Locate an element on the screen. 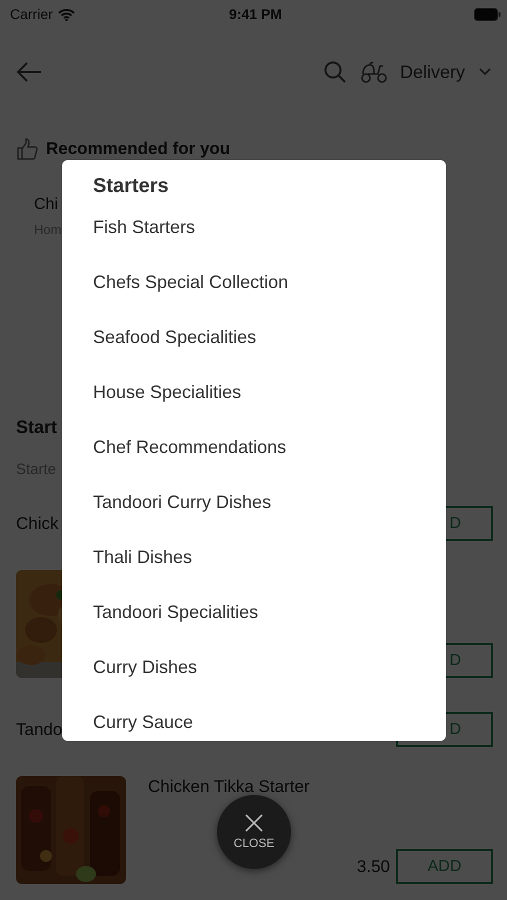 Image resolution: width=507 pixels, height=900 pixels. category-item: Curry Dishes is located at coordinates (145, 667).